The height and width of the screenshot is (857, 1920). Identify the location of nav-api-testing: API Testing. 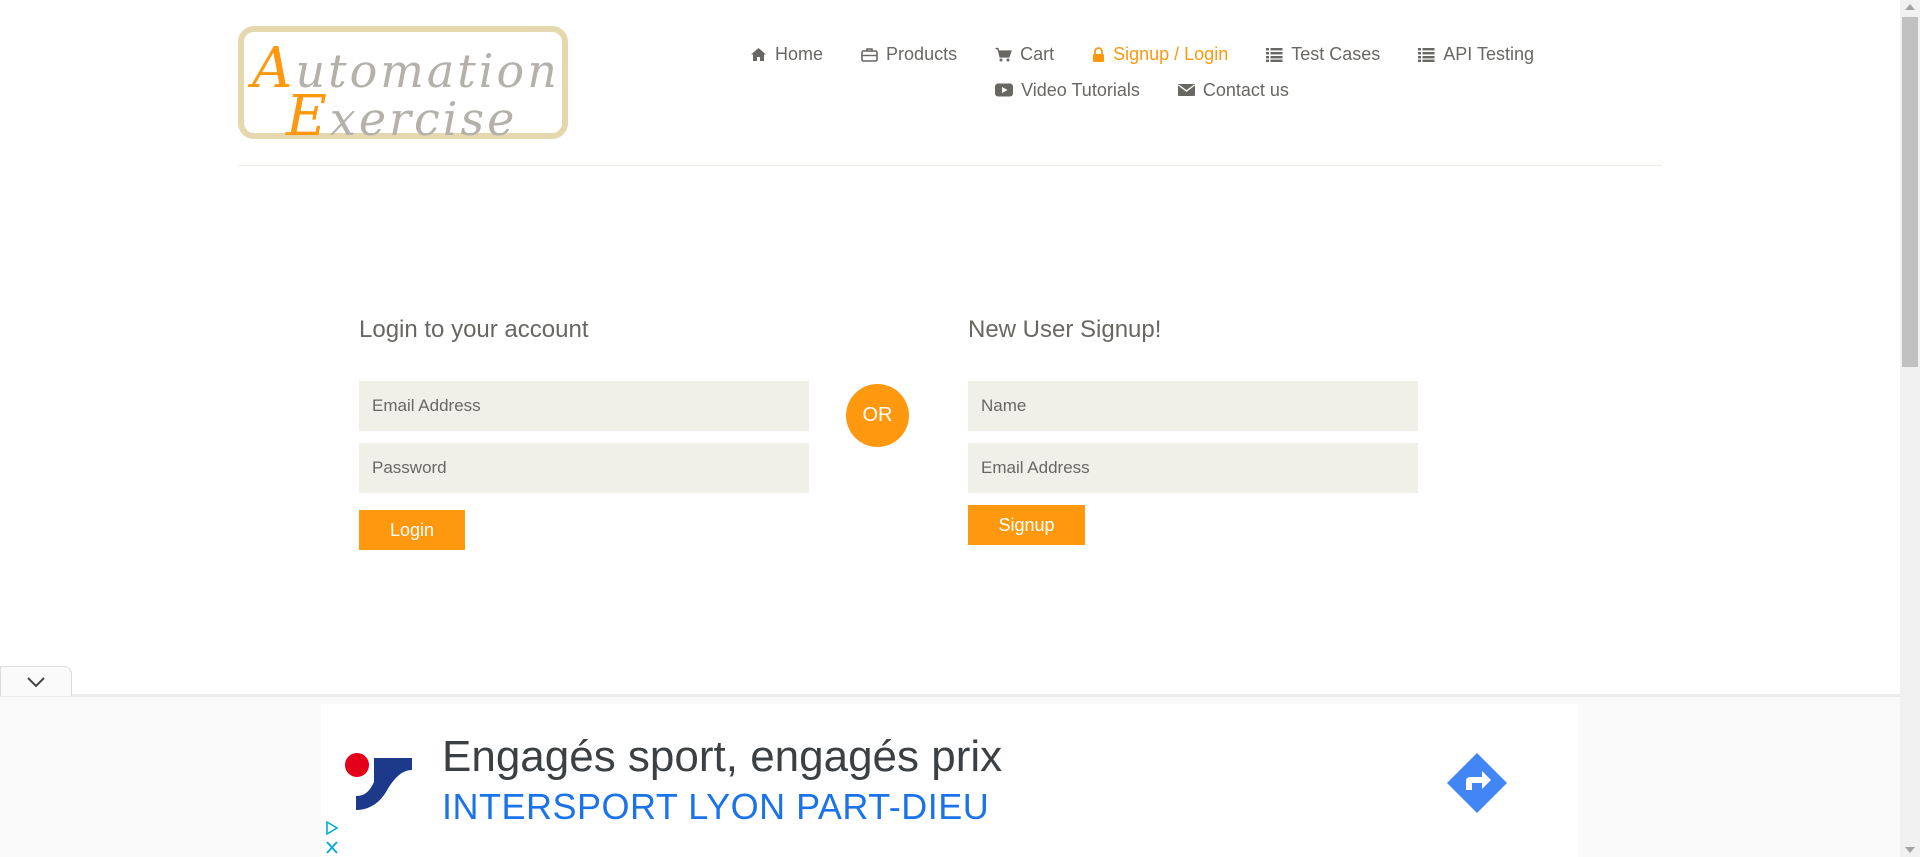
(1476, 54).